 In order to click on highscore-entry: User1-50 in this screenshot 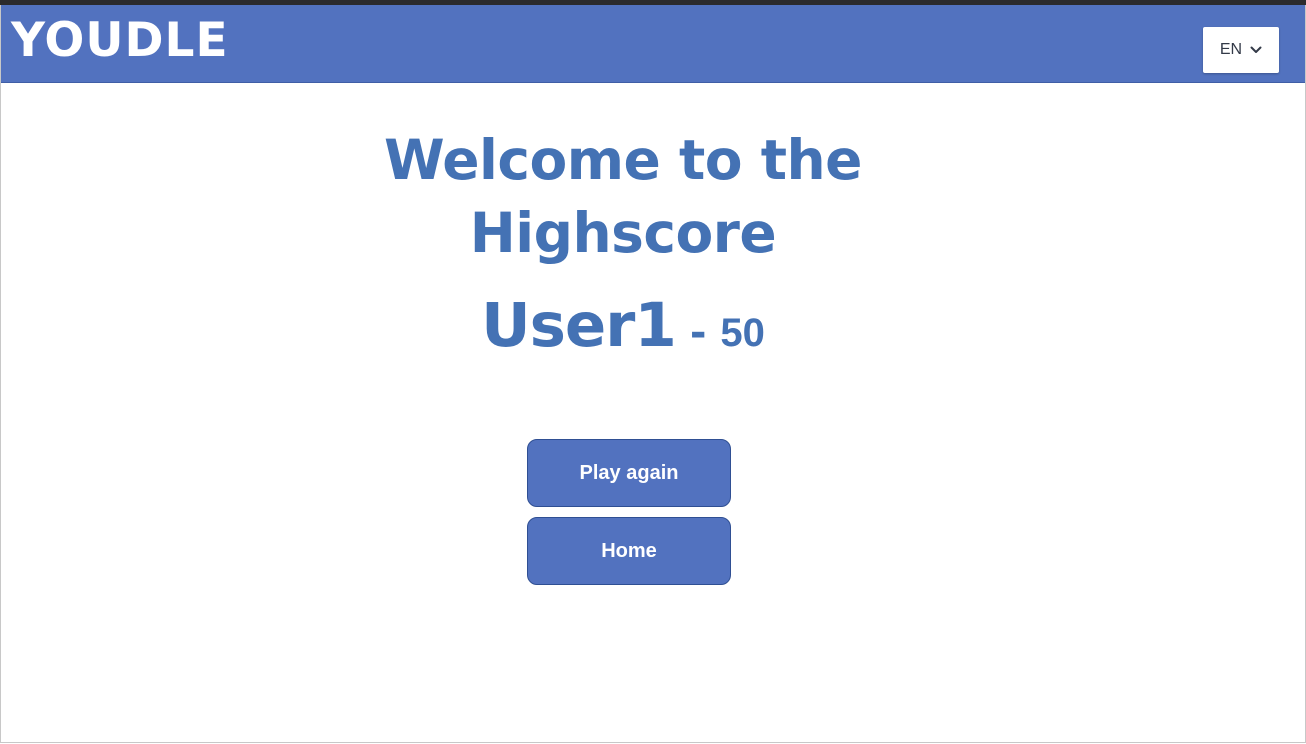, I will do `click(623, 325)`.